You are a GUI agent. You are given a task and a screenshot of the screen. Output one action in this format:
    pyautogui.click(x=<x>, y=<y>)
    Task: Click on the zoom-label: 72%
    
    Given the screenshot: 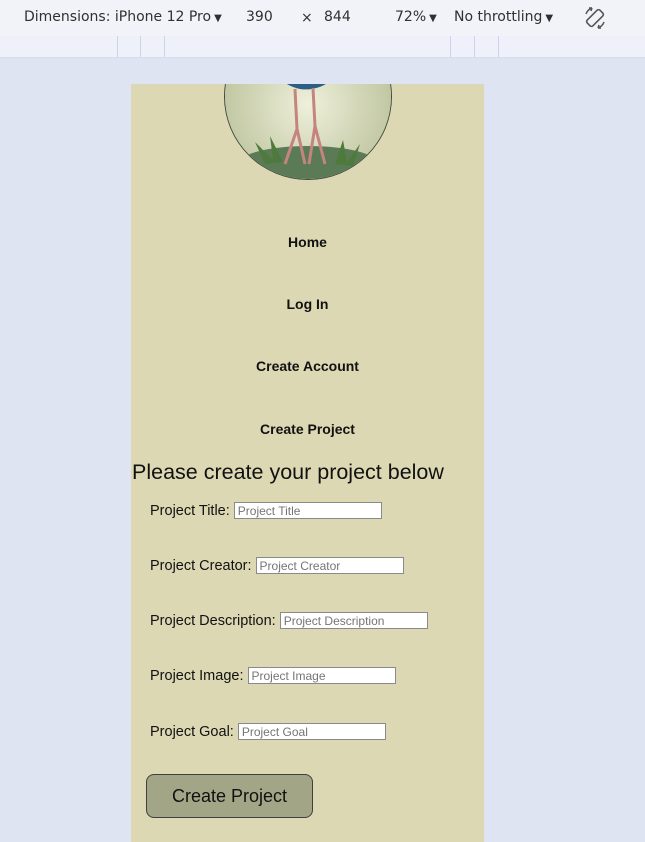 What is the action you would take?
    pyautogui.click(x=411, y=17)
    